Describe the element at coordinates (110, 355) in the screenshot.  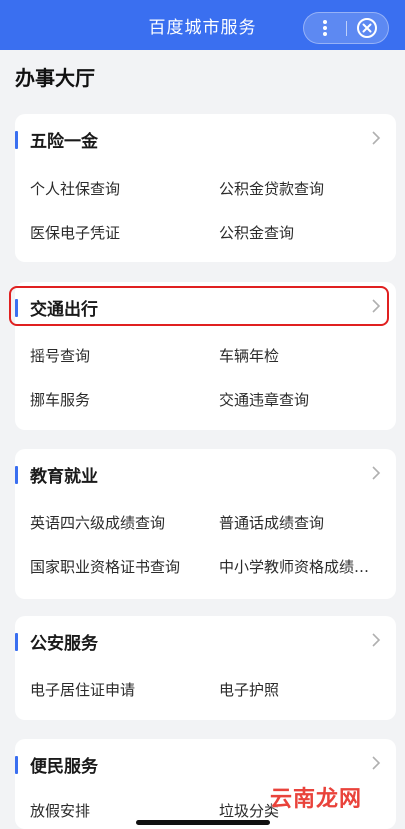
I see `service-item: 摇号查询` at that location.